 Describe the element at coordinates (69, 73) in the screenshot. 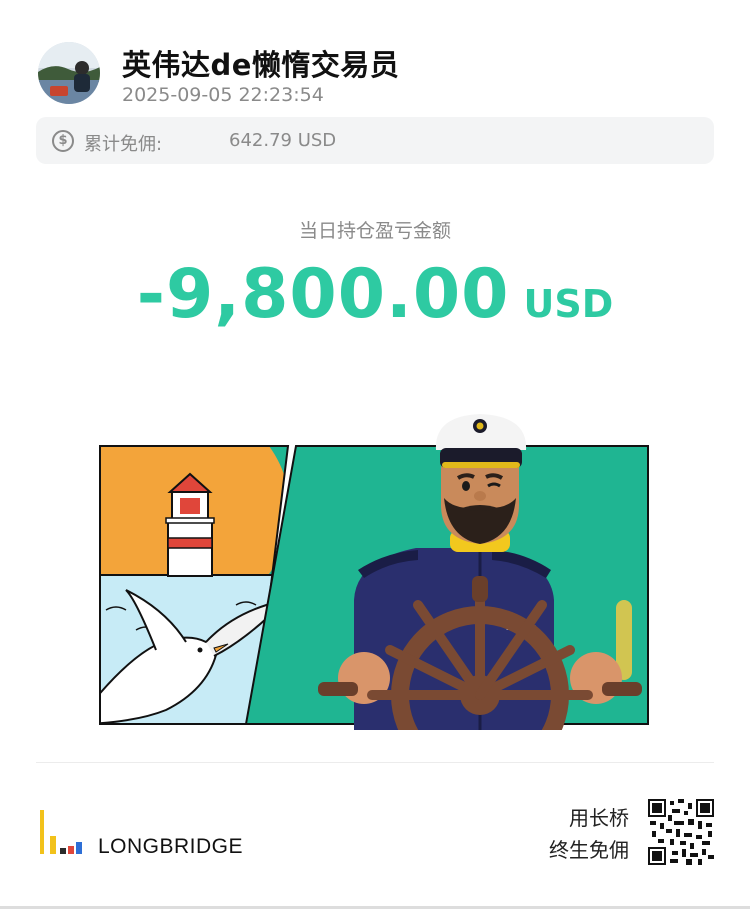

I see `user-avatar` at that location.